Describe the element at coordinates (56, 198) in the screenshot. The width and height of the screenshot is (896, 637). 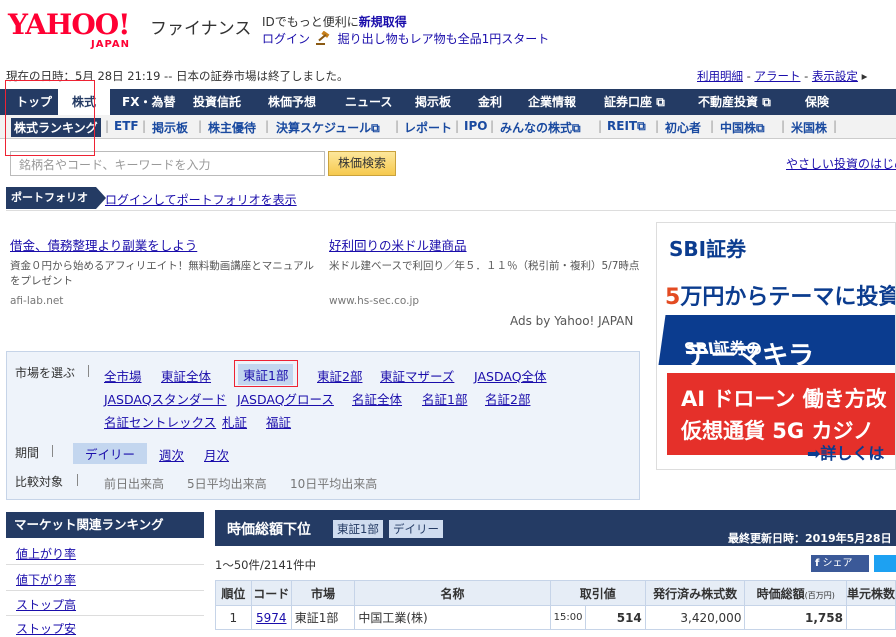
I see `portfolio-label: ポートフォリオ` at that location.